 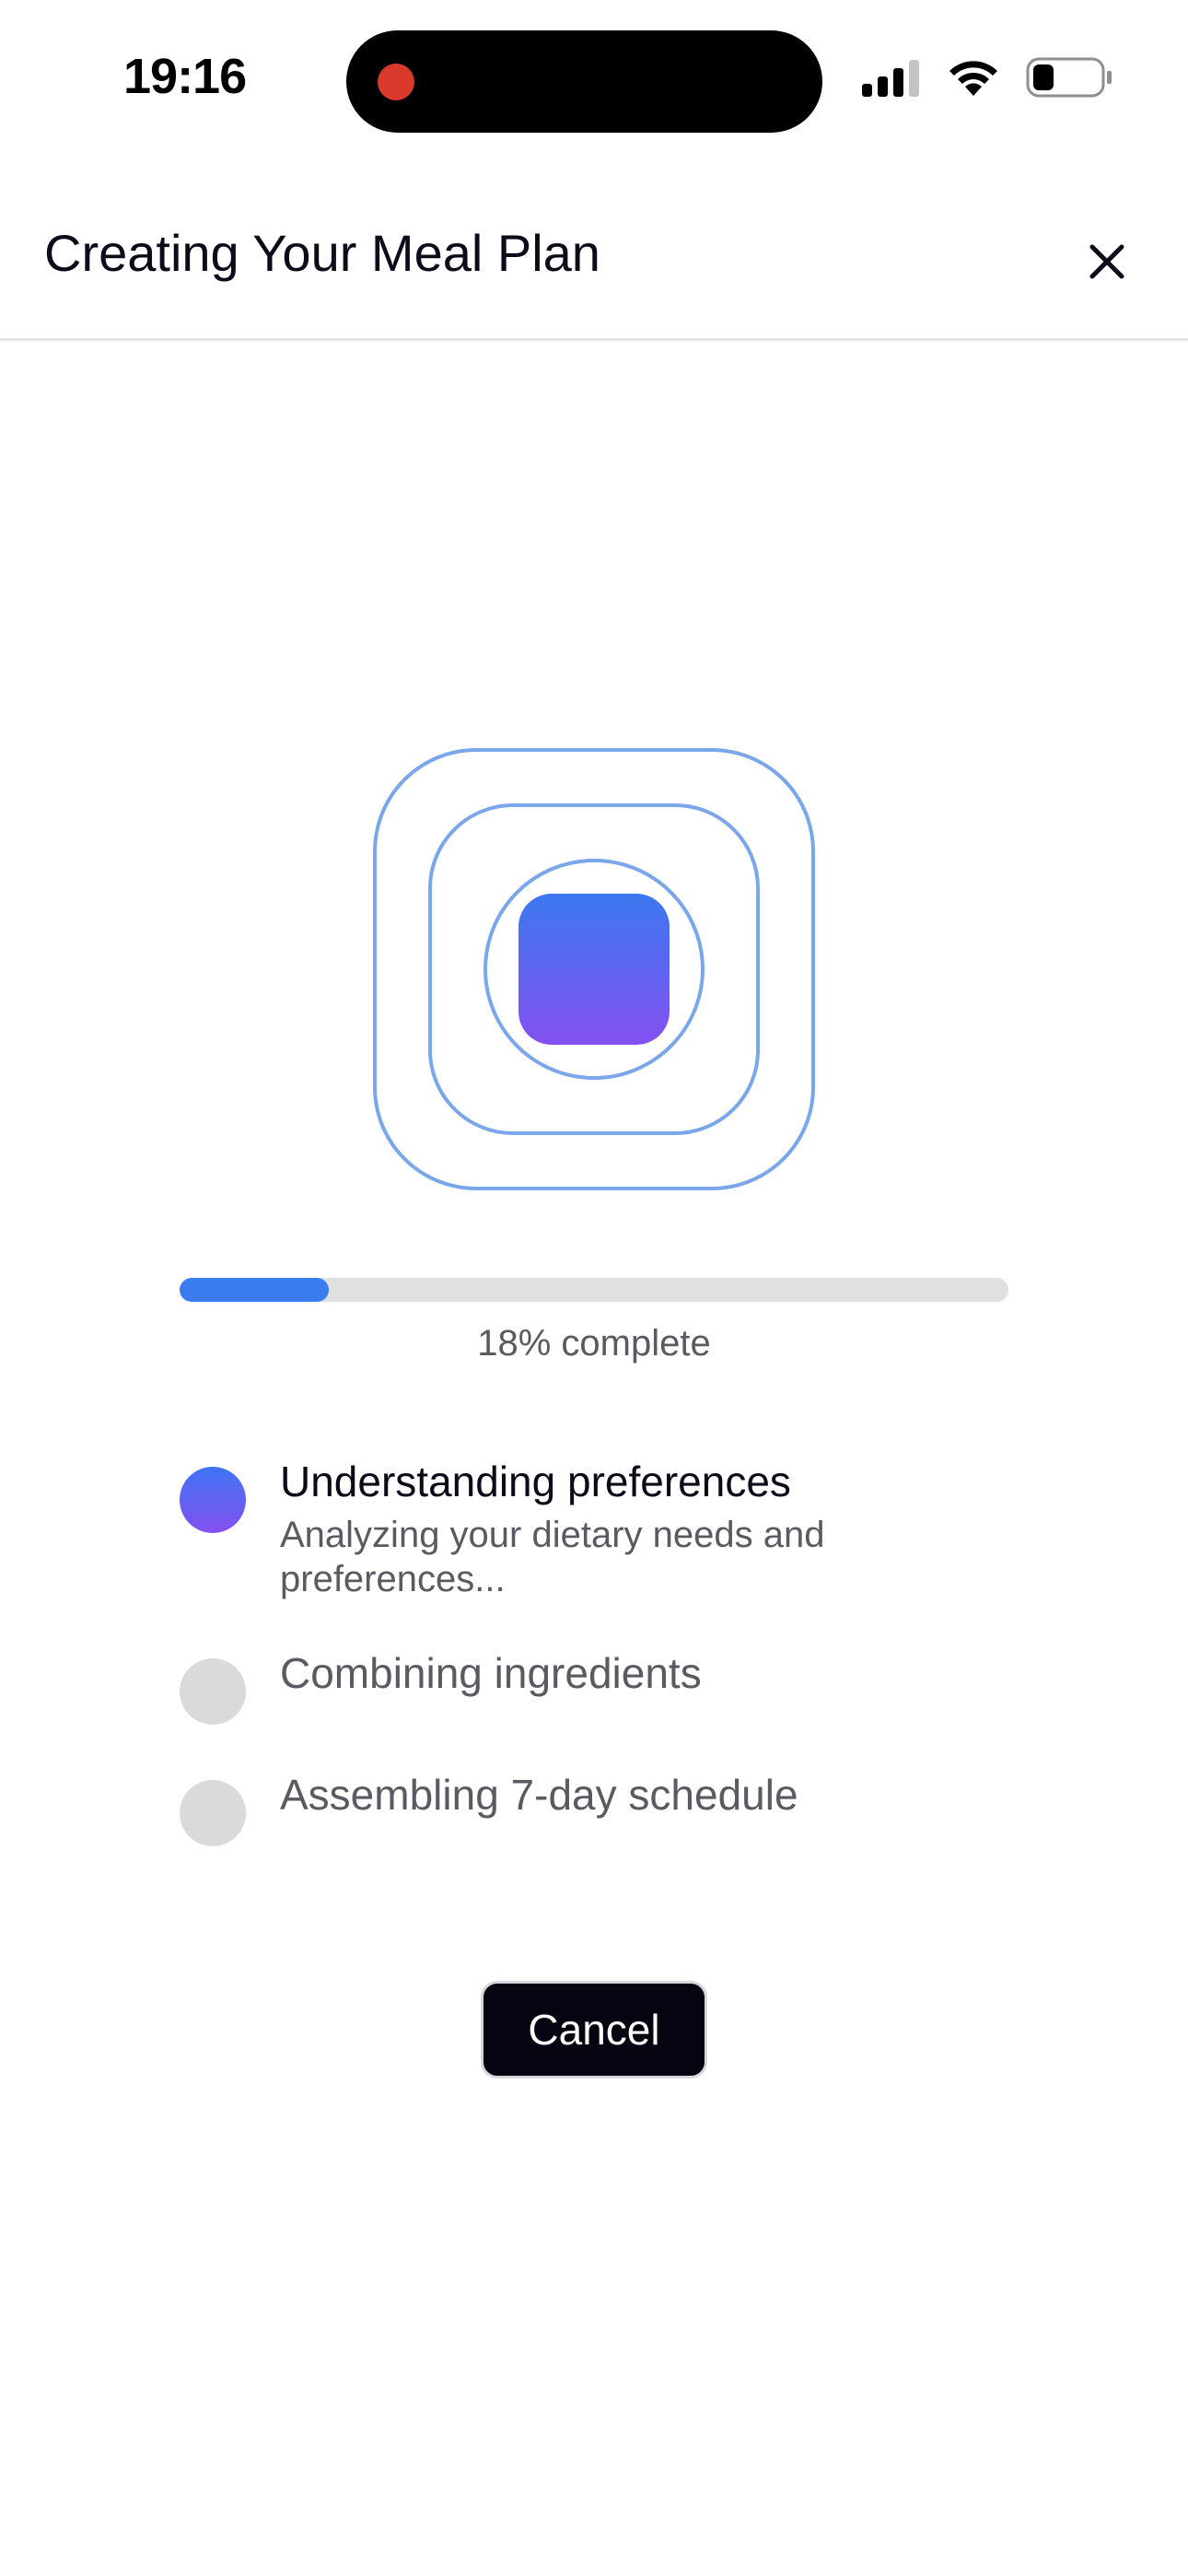 I want to click on battery-icon, so click(x=1069, y=77).